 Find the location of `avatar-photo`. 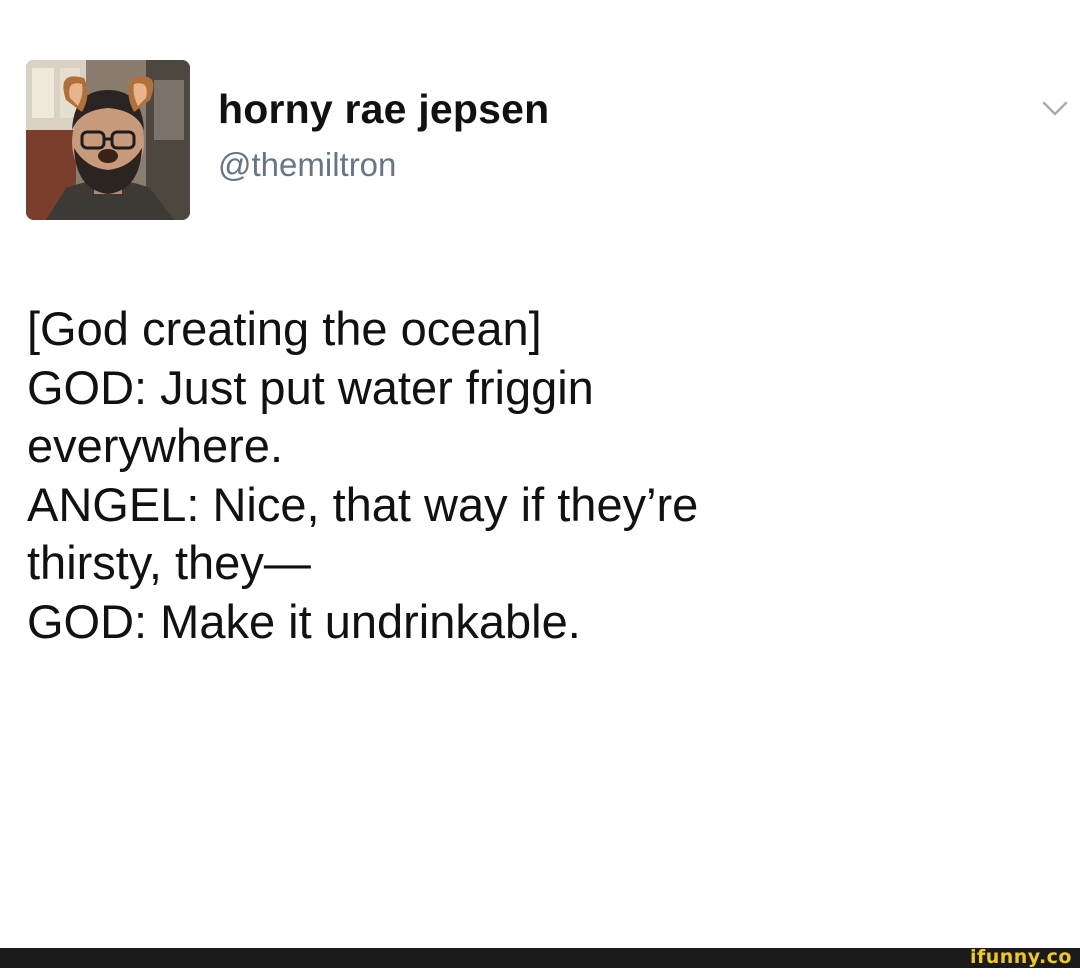

avatar-photo is located at coordinates (108, 140).